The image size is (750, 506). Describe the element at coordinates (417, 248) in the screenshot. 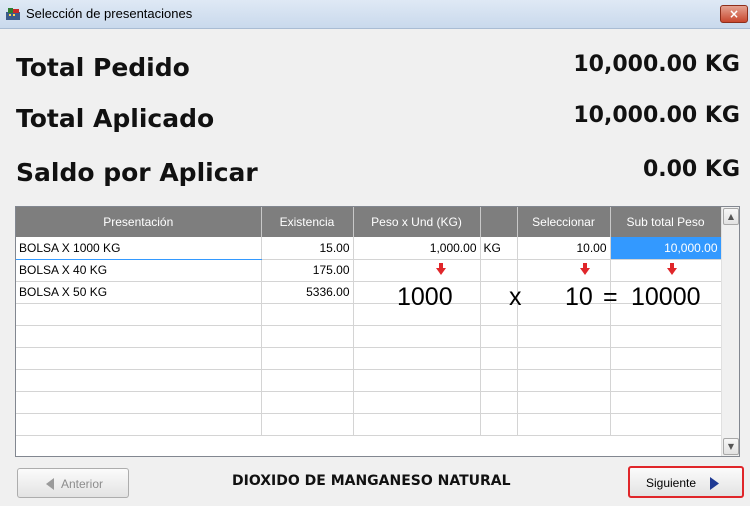

I see `cell-peso: 1,000.00` at that location.